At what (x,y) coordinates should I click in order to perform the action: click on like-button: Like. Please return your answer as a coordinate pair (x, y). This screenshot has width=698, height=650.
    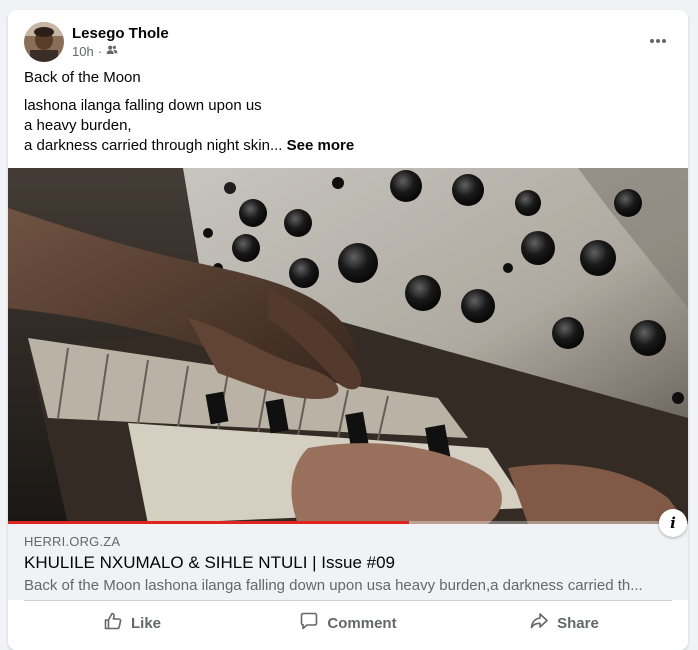
    Looking at the image, I should click on (132, 623).